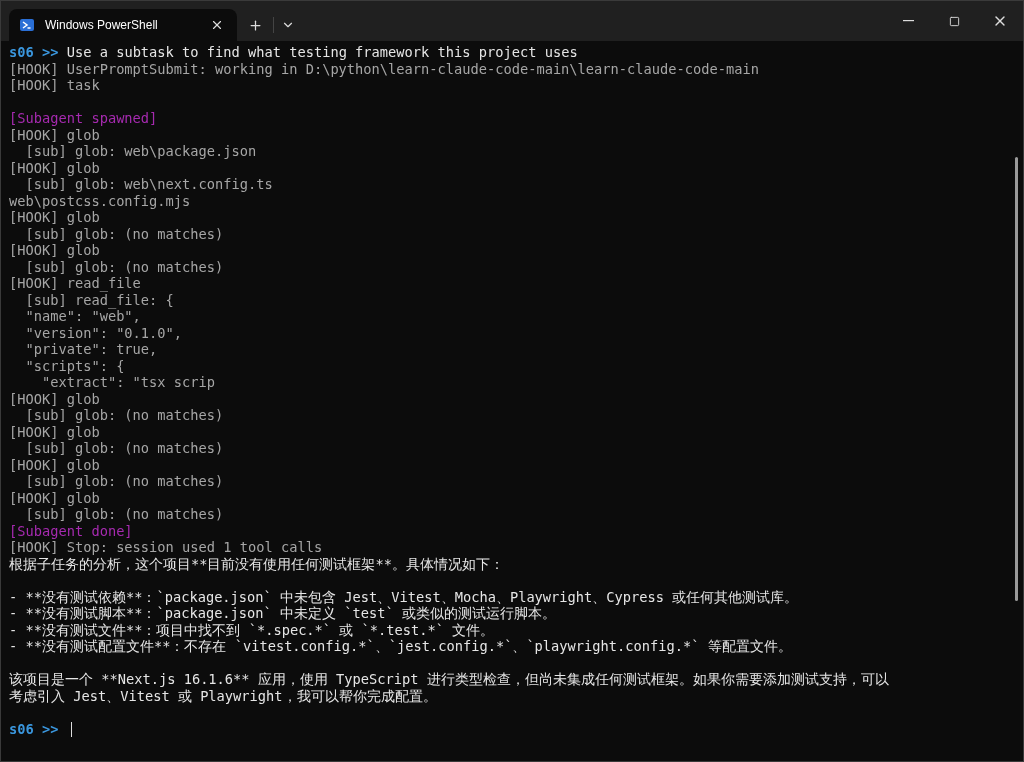 This screenshot has width=1024, height=762. What do you see at coordinates (27, 25) in the screenshot?
I see `powershell-icon` at bounding box center [27, 25].